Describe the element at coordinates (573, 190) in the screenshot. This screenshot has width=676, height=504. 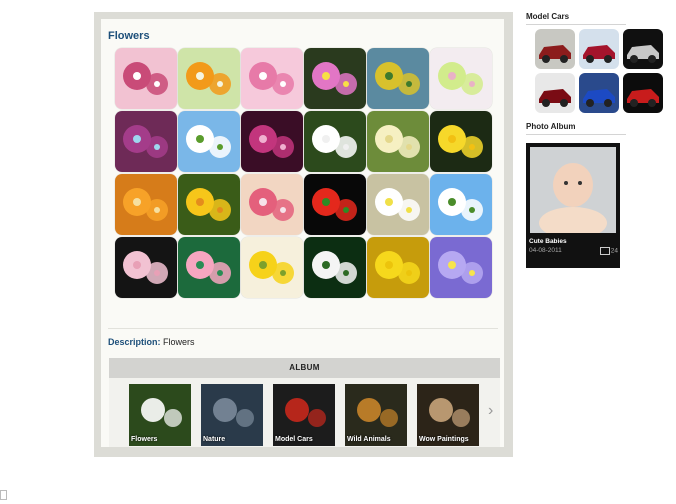
I see `photo-album-image` at that location.